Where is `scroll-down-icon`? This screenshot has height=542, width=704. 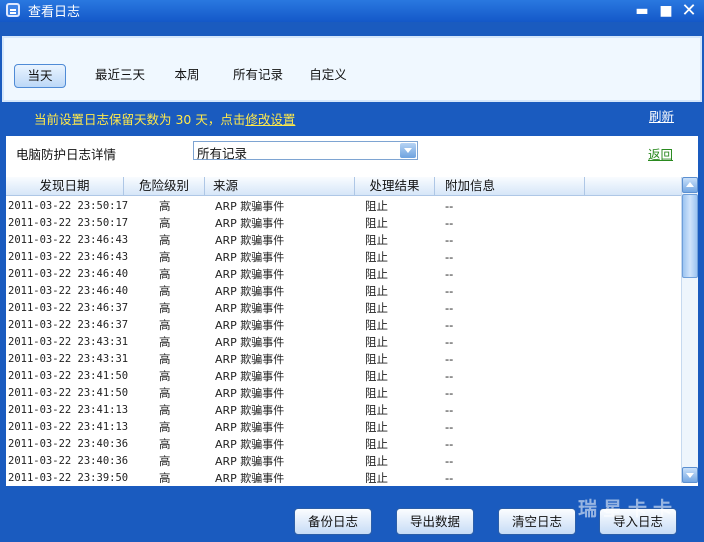 scroll-down-icon is located at coordinates (690, 475).